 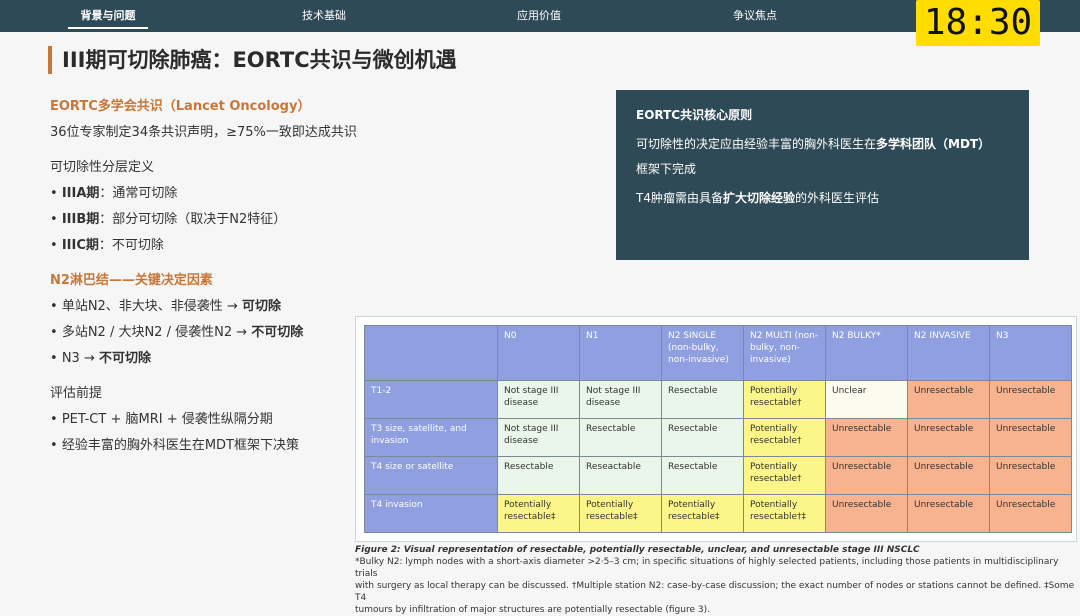 What do you see at coordinates (176, 333) in the screenshot?
I see `n2-item: 多站N2 / 大块N2 / 侵袭性N2 → 不可切除` at bounding box center [176, 333].